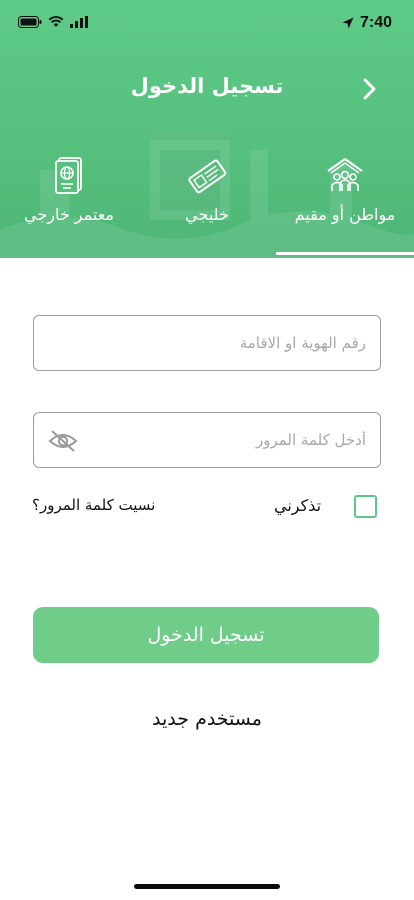 The image size is (414, 900). What do you see at coordinates (207, 86) in the screenshot?
I see `page-title: تسجيل الدخول` at bounding box center [207, 86].